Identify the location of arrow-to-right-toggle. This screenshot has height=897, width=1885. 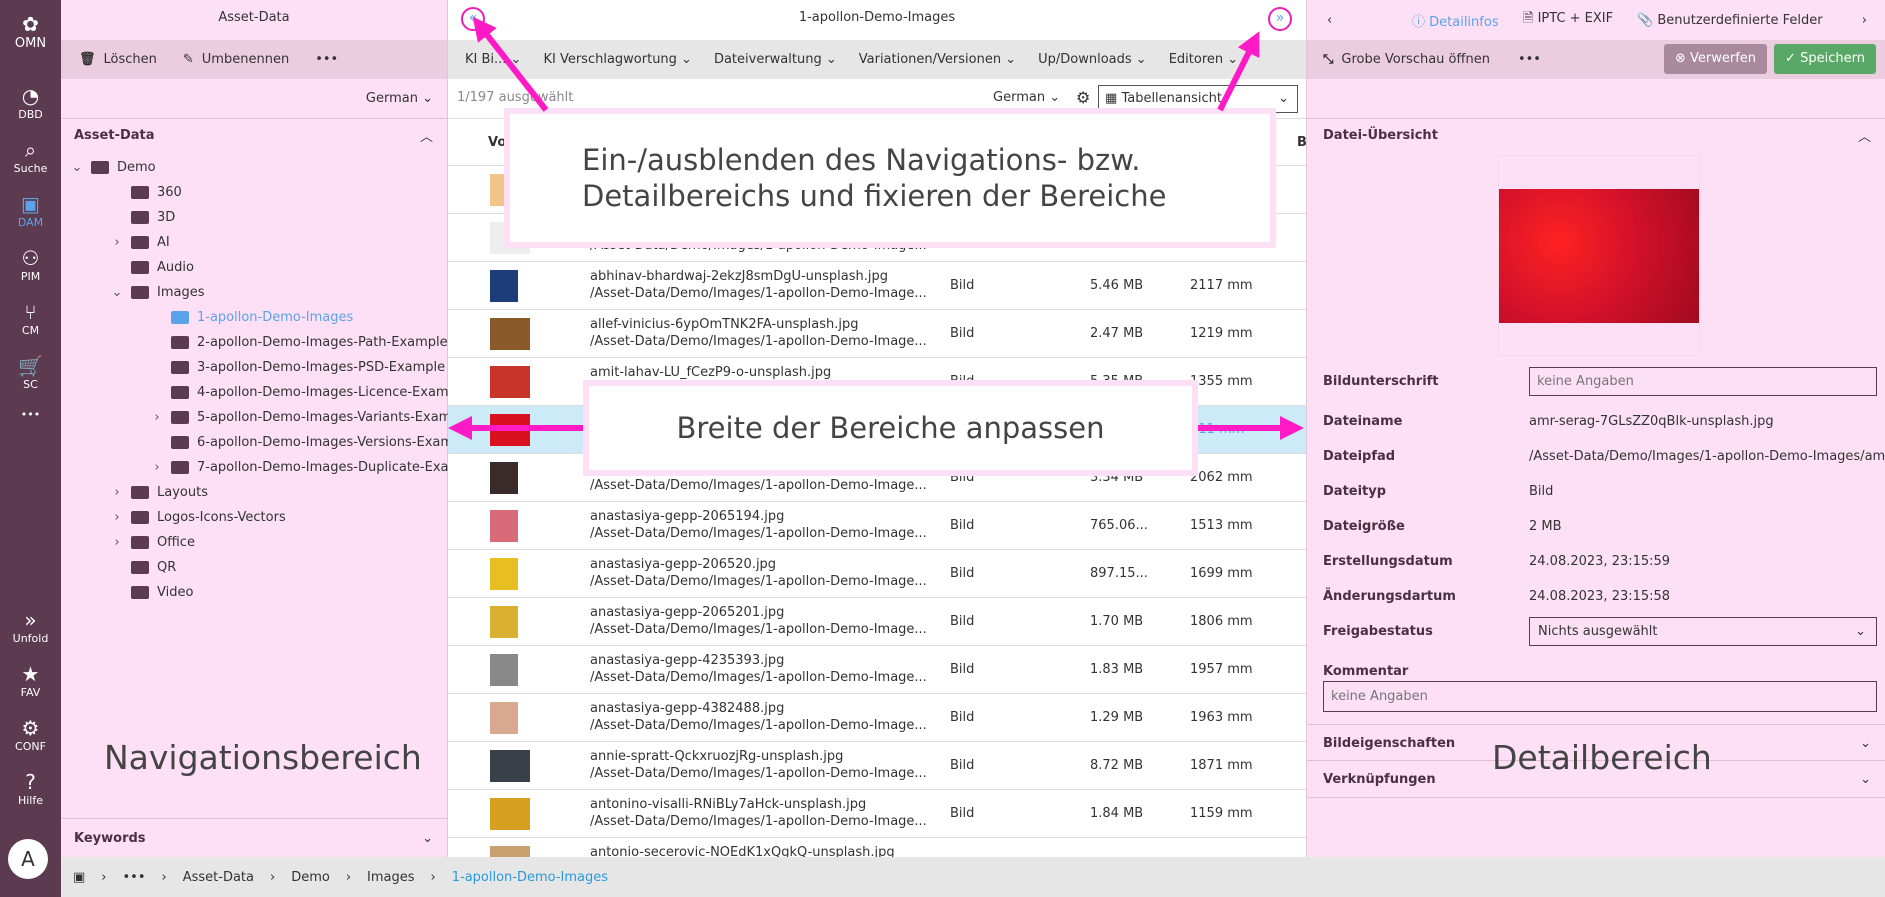
(1238, 71).